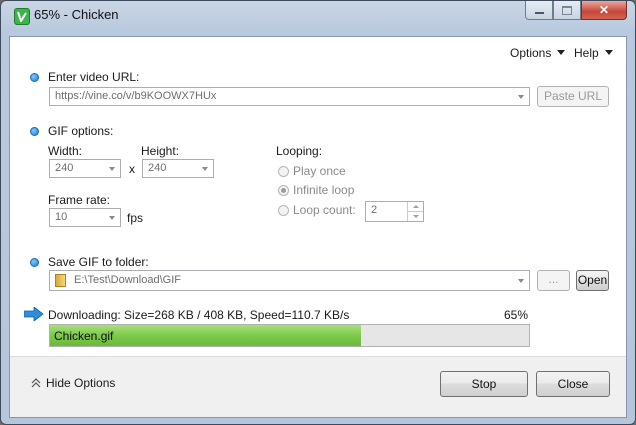 This screenshot has width=636, height=425. I want to click on times-sign: x, so click(132, 169).